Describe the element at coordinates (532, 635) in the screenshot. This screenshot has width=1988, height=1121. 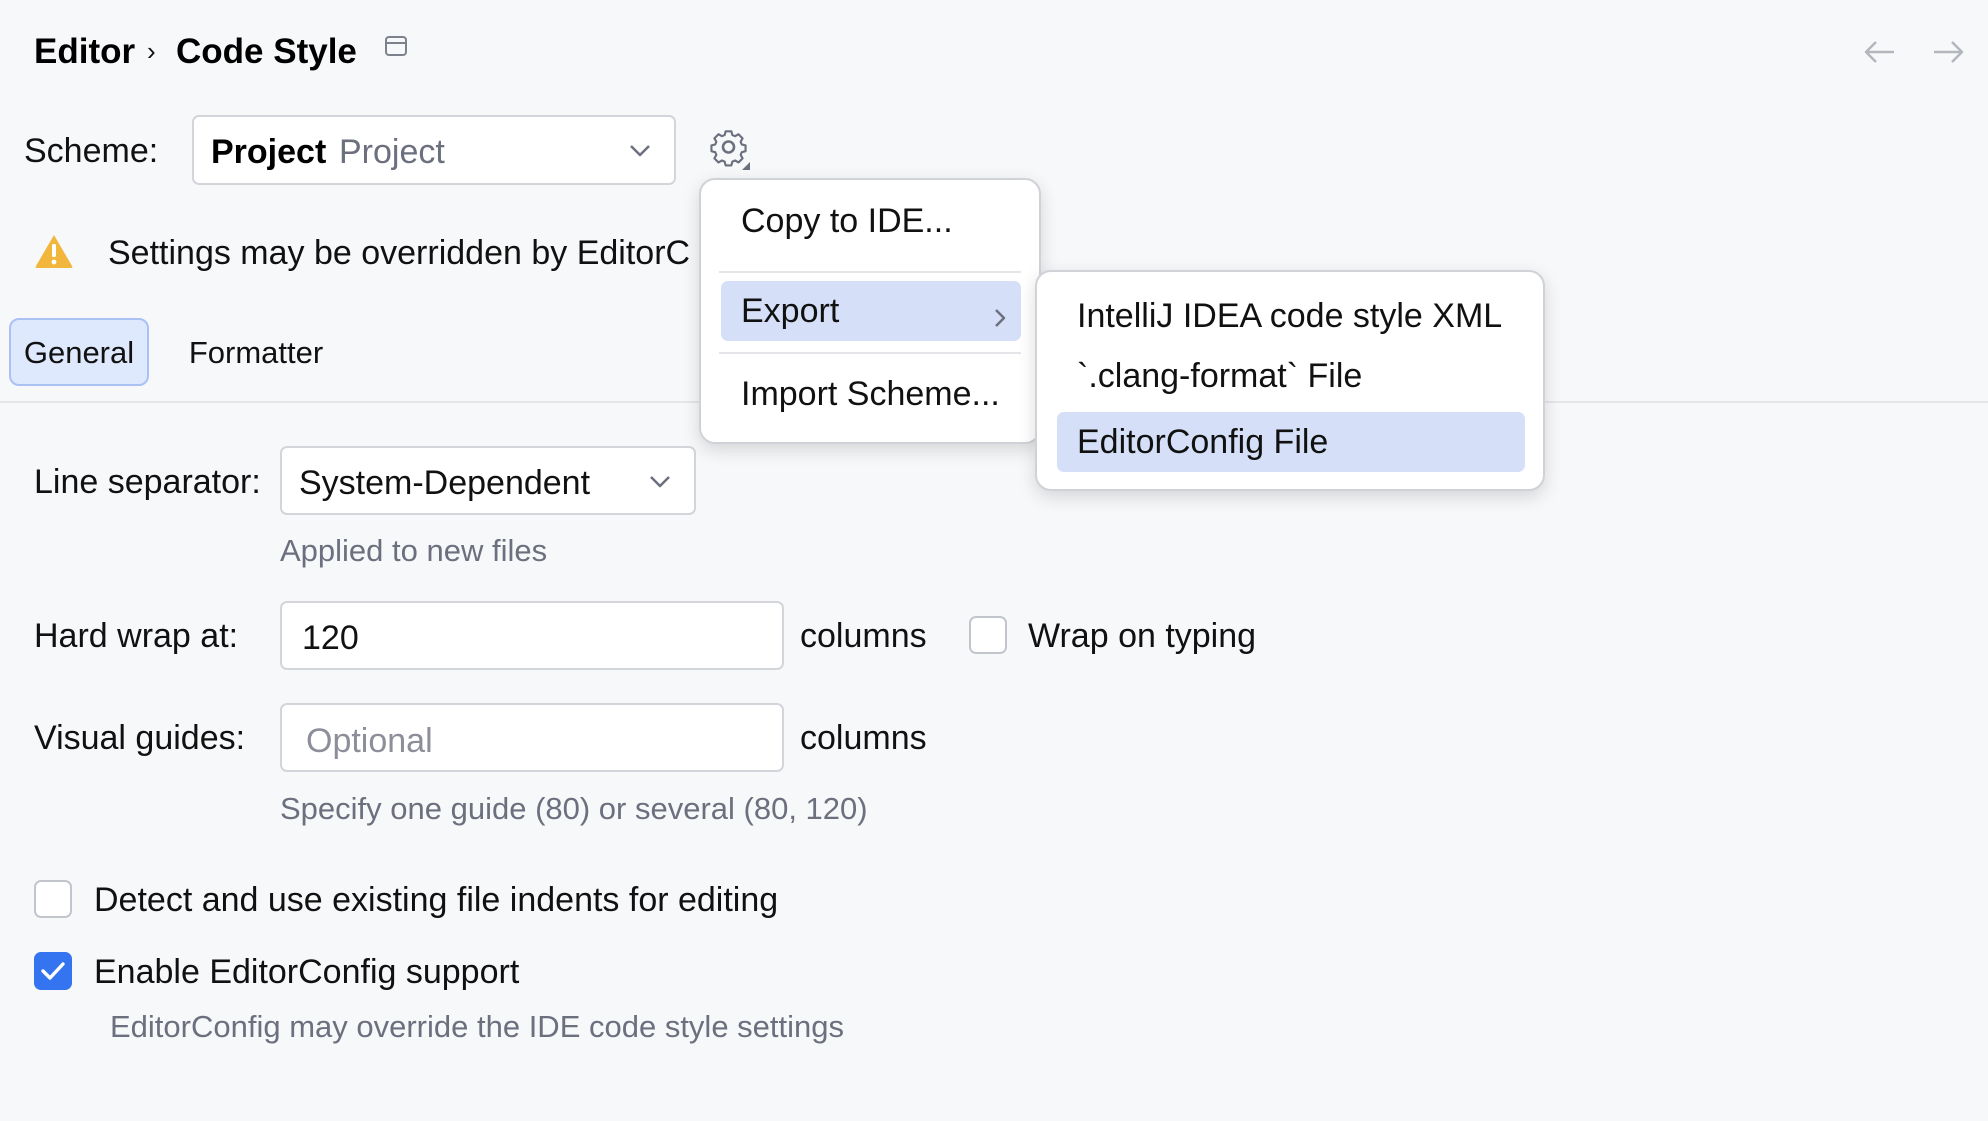
I see `hard-wrap-input: 120` at that location.